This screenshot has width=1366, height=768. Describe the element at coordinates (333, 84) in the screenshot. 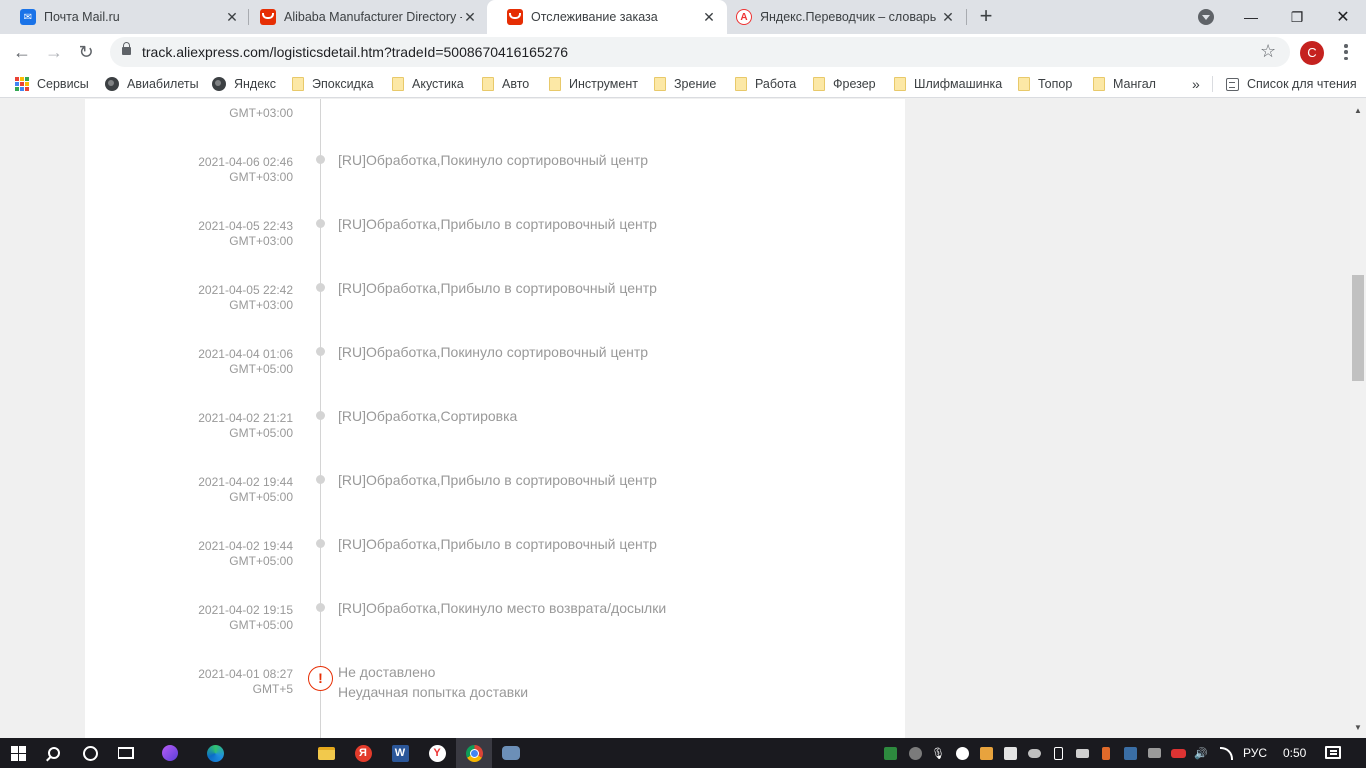

I see `bookmark-folder-epoxy: Эпоксидка` at that location.